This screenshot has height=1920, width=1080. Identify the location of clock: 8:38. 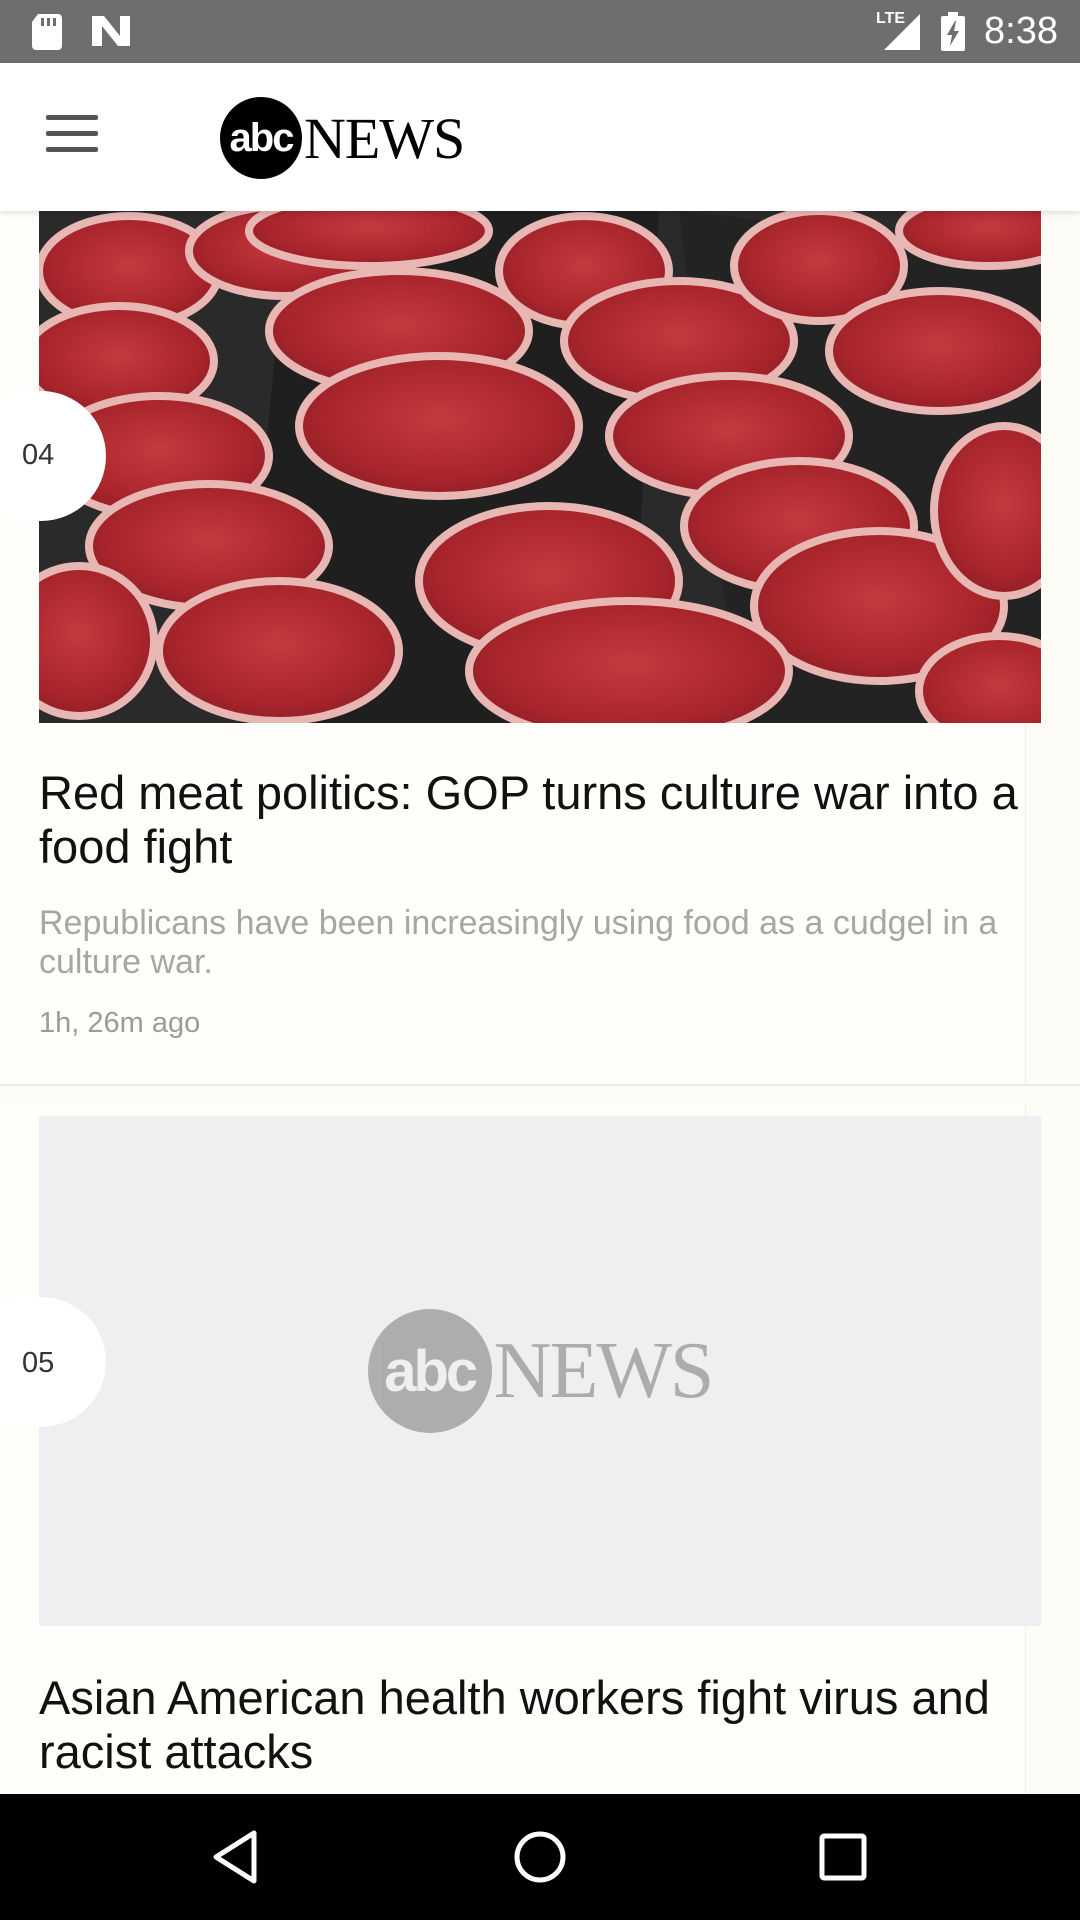
(1021, 31).